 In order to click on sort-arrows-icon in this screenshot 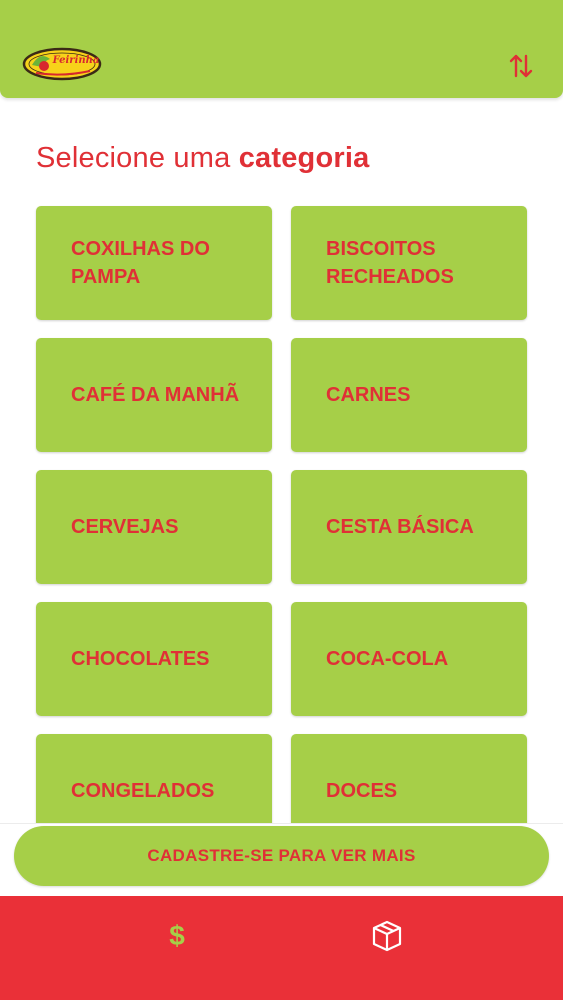, I will do `click(521, 66)`.